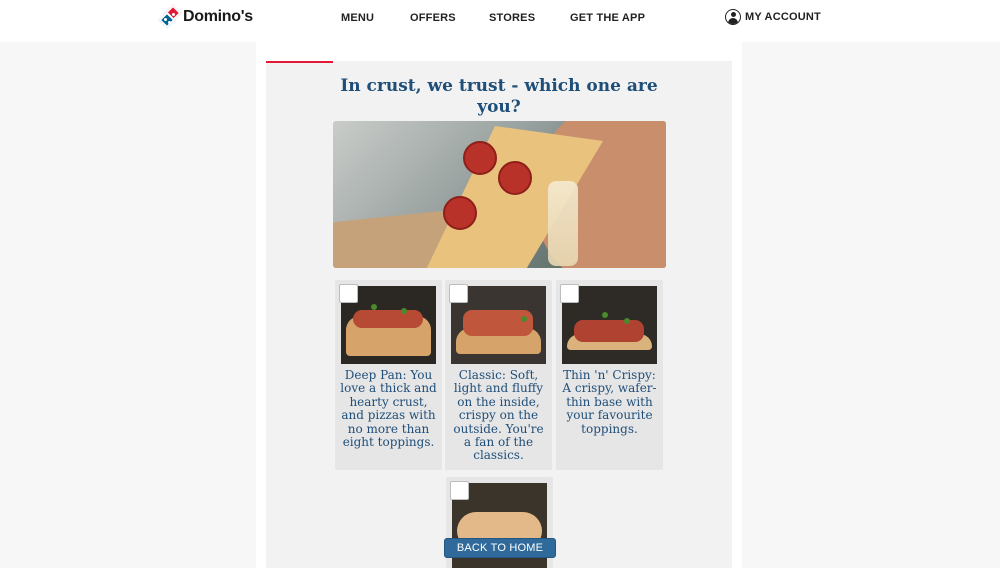 The image size is (1000, 568). Describe the element at coordinates (783, 17) in the screenshot. I see `my-account-label: MY ACCOUNT` at that location.